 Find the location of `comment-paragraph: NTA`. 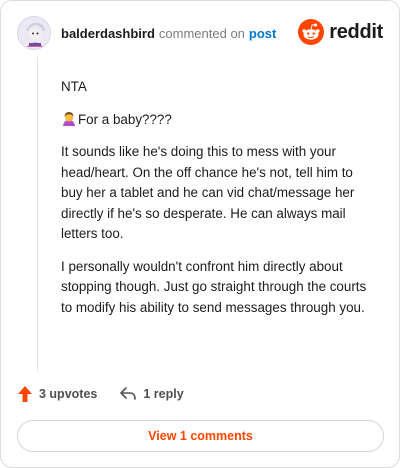

comment-paragraph: NTA is located at coordinates (74, 86).